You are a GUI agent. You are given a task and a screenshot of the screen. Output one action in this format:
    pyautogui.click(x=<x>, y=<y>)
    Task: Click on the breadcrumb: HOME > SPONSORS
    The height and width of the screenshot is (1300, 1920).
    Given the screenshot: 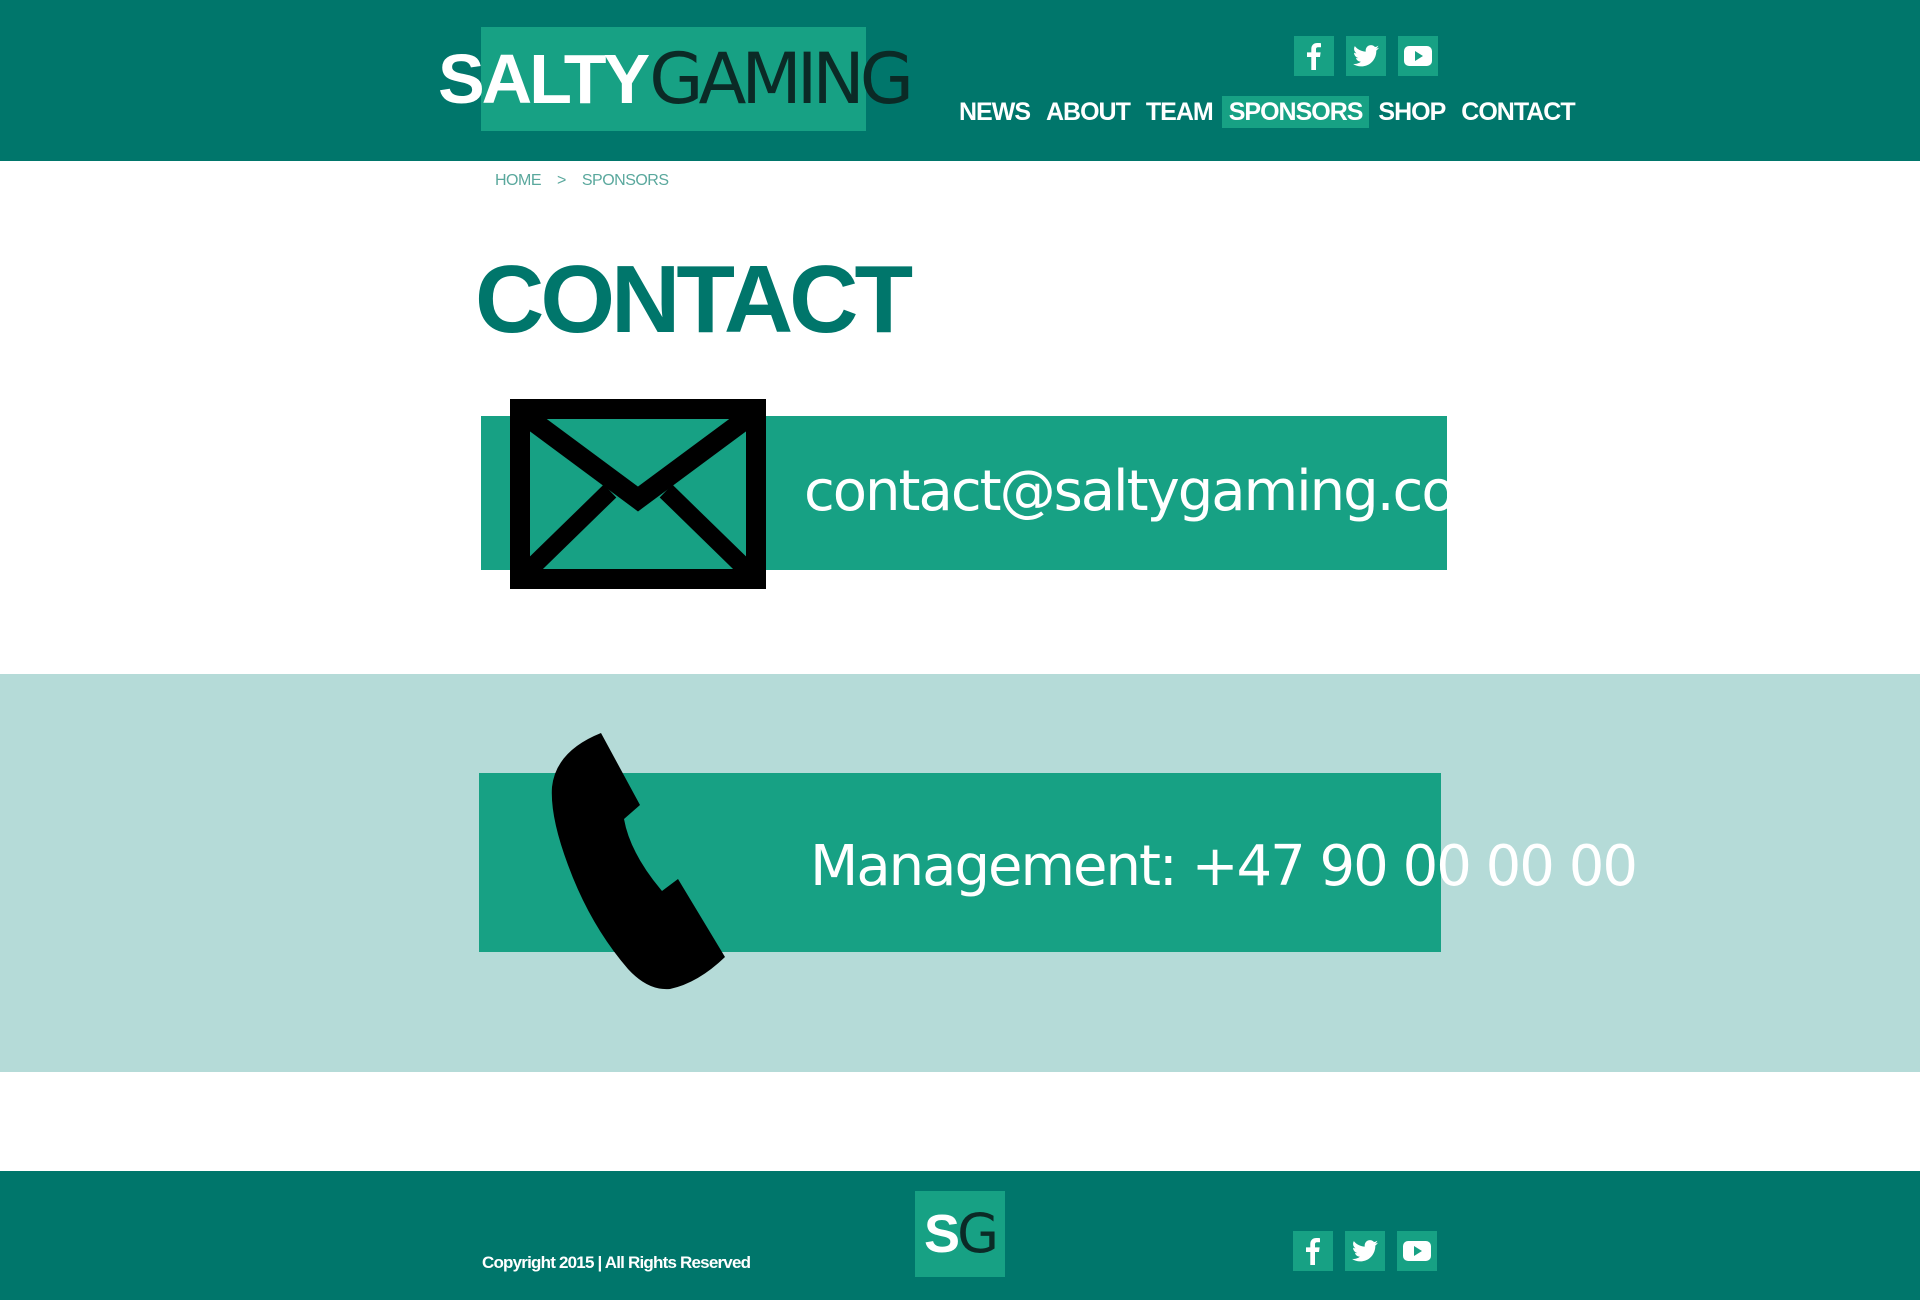 What is the action you would take?
    pyautogui.click(x=582, y=181)
    